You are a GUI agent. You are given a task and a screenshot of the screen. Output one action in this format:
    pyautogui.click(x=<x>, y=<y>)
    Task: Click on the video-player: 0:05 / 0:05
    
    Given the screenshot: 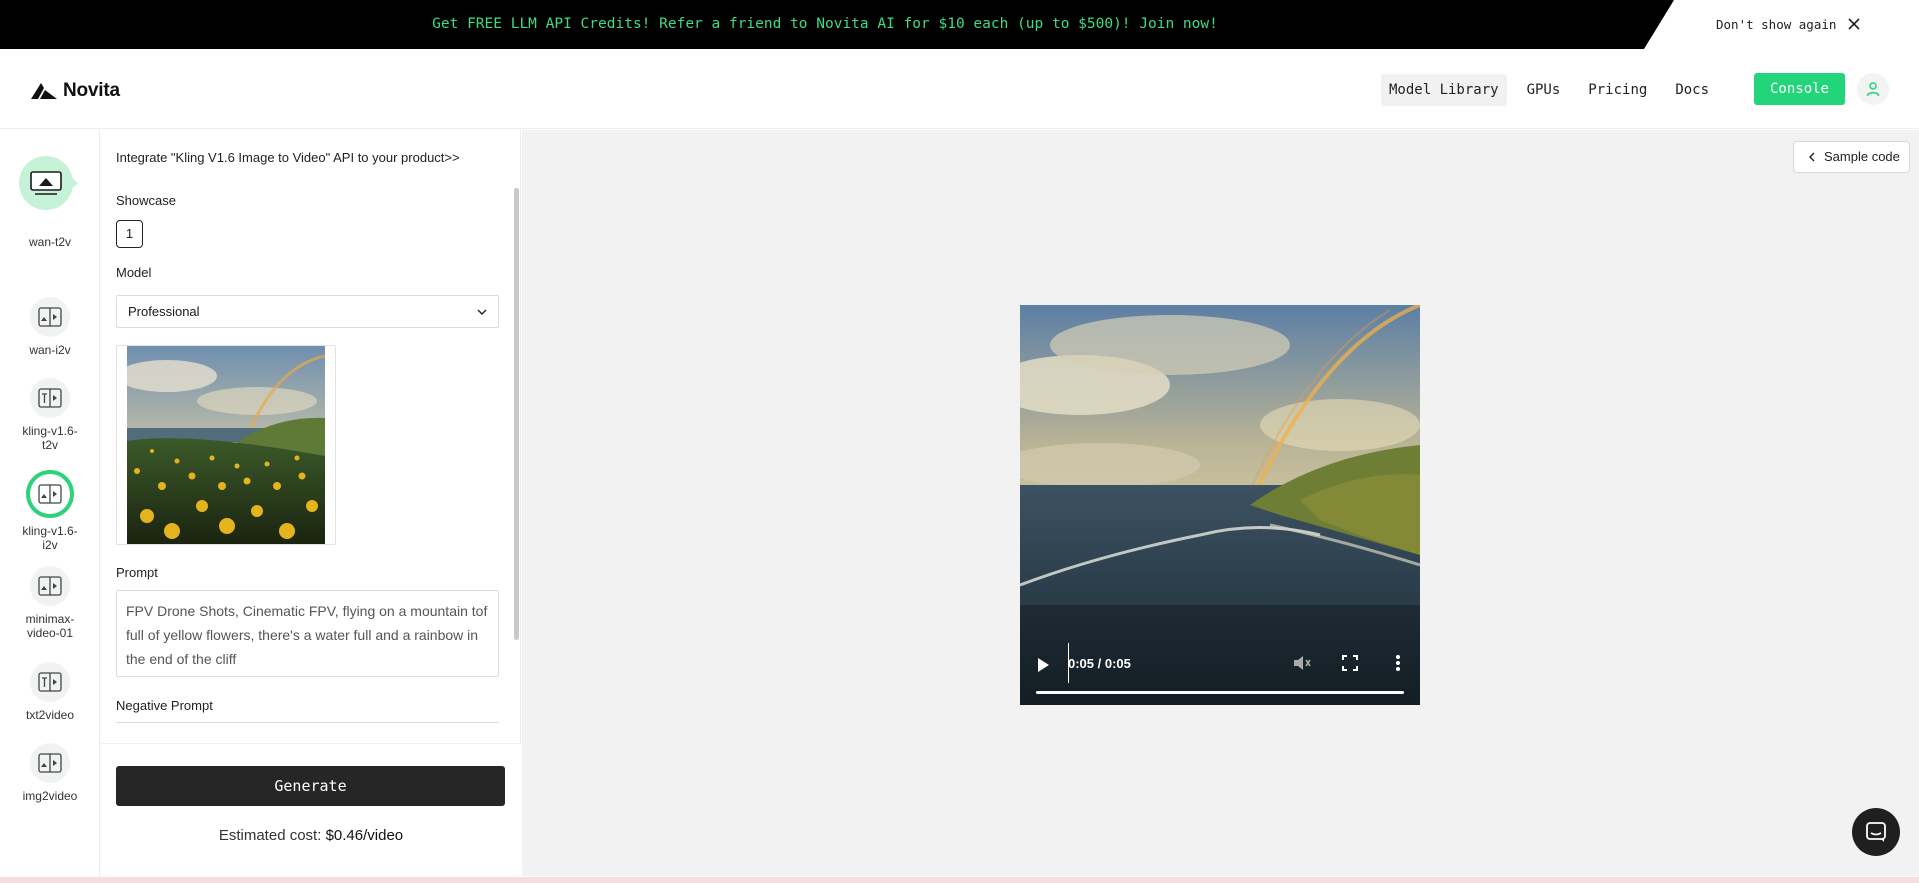 What is the action you would take?
    pyautogui.click(x=1220, y=505)
    